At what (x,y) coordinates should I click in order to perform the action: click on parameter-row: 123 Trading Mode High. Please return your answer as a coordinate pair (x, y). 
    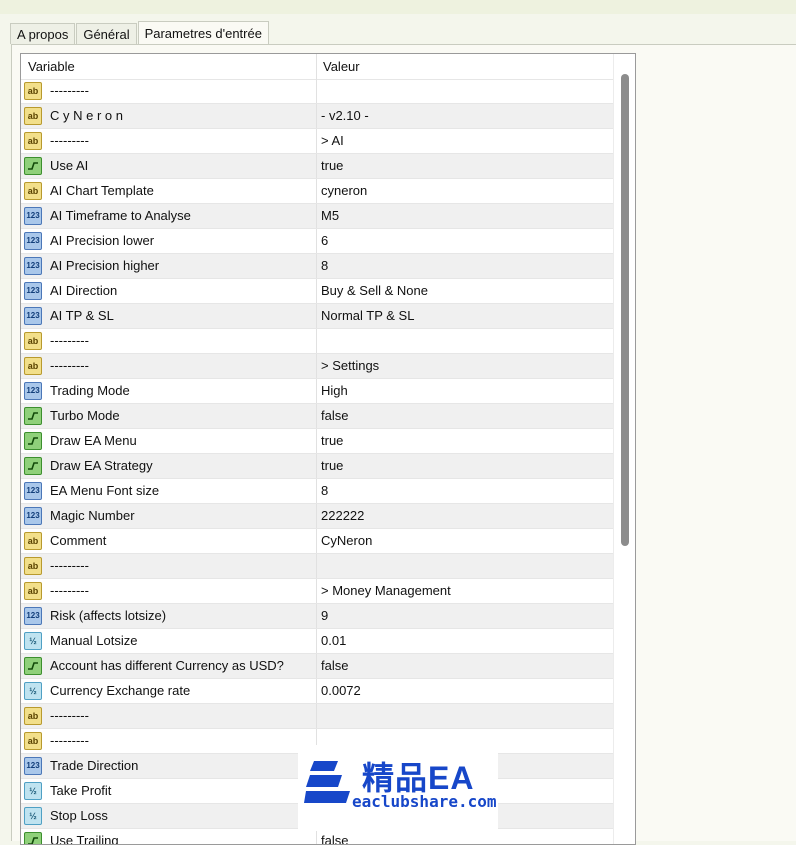
    Looking at the image, I should click on (317, 391).